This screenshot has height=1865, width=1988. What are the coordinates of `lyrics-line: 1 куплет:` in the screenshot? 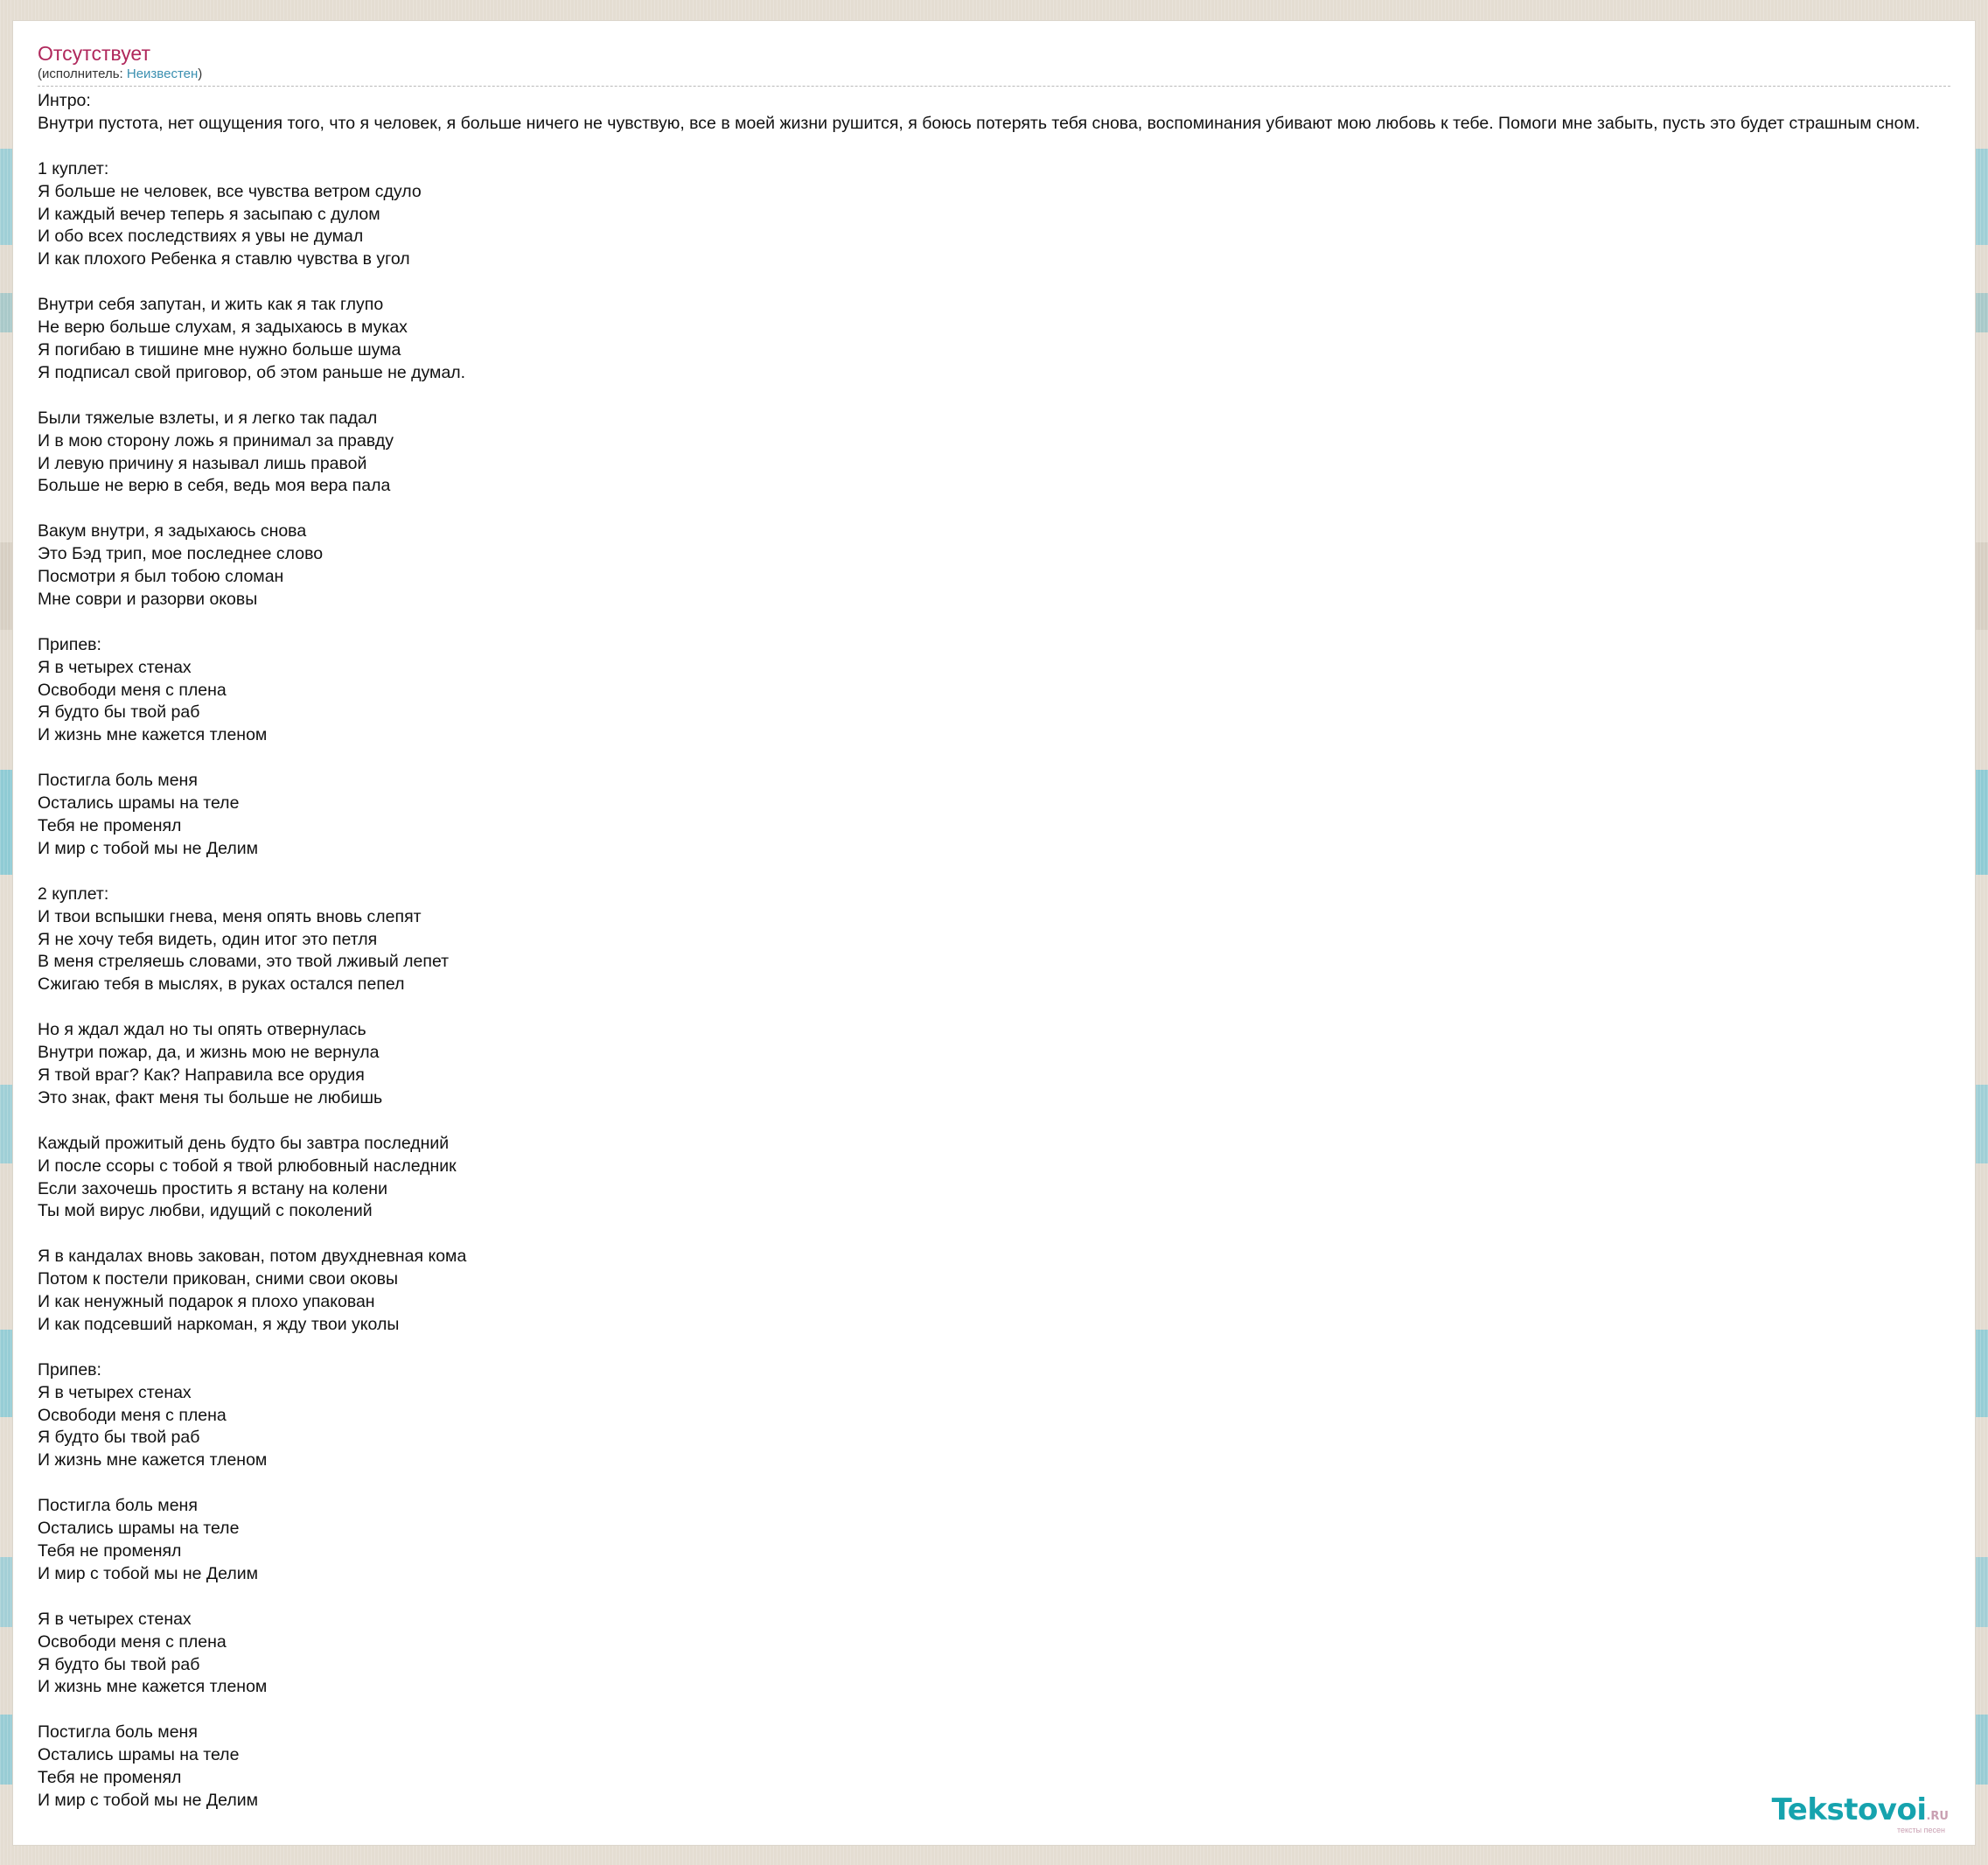 It's located at (73, 168).